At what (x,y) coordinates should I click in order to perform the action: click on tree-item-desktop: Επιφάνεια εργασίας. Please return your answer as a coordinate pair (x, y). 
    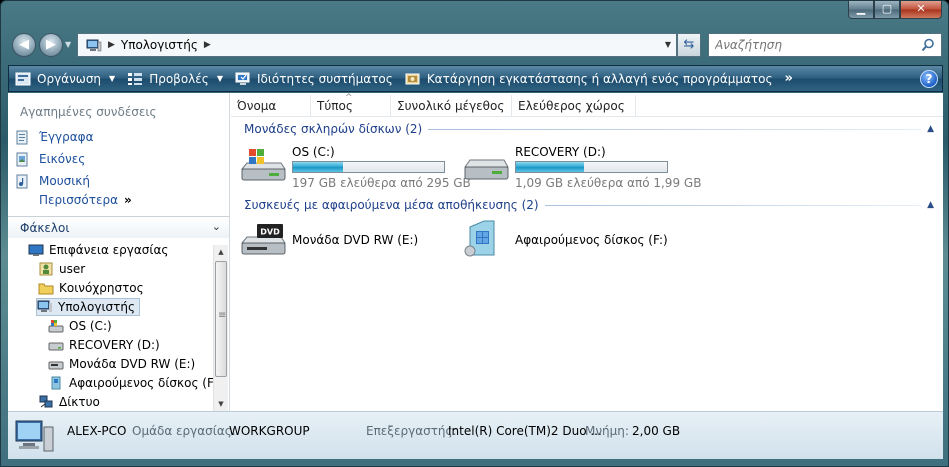
    Looking at the image, I should click on (98, 250).